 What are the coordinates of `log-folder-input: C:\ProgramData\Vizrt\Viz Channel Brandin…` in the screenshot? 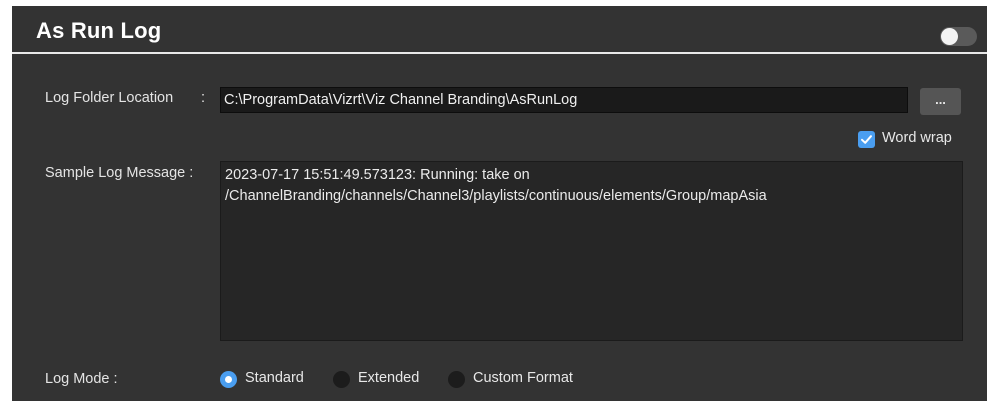 It's located at (564, 100).